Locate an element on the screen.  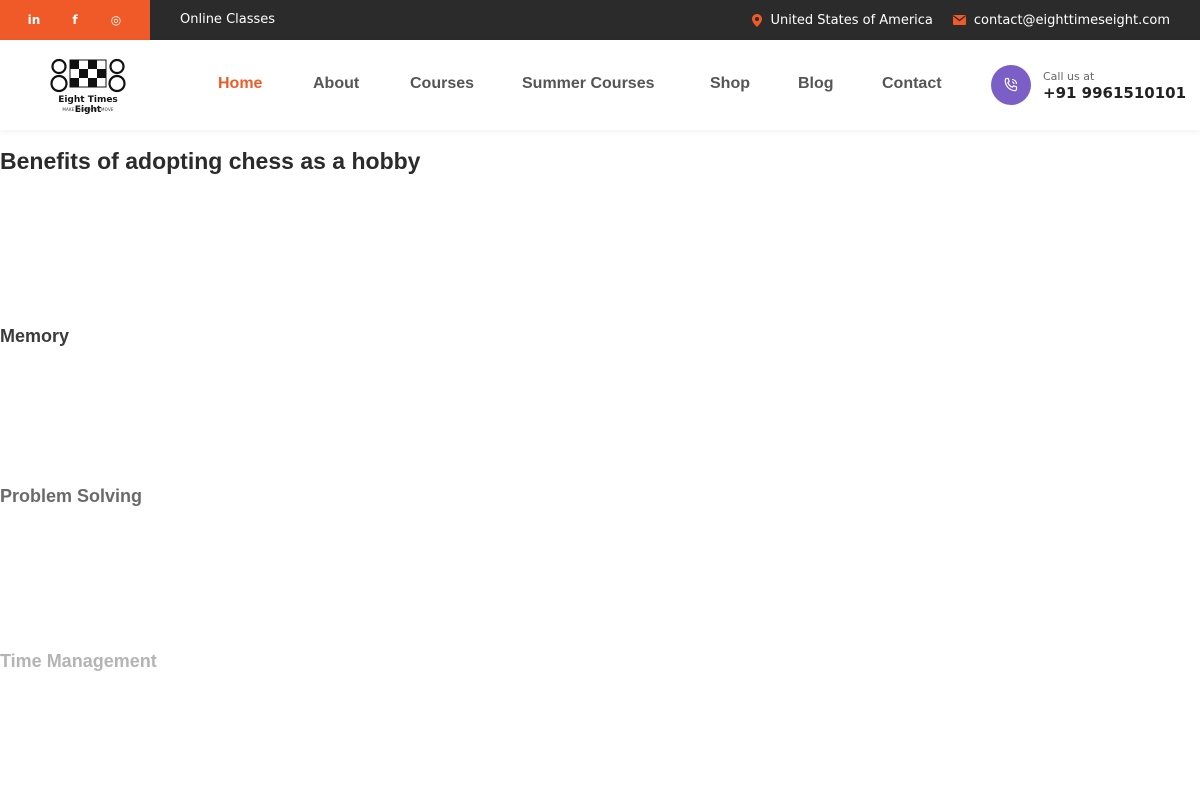
nav-courses: Courses is located at coordinates (442, 84).